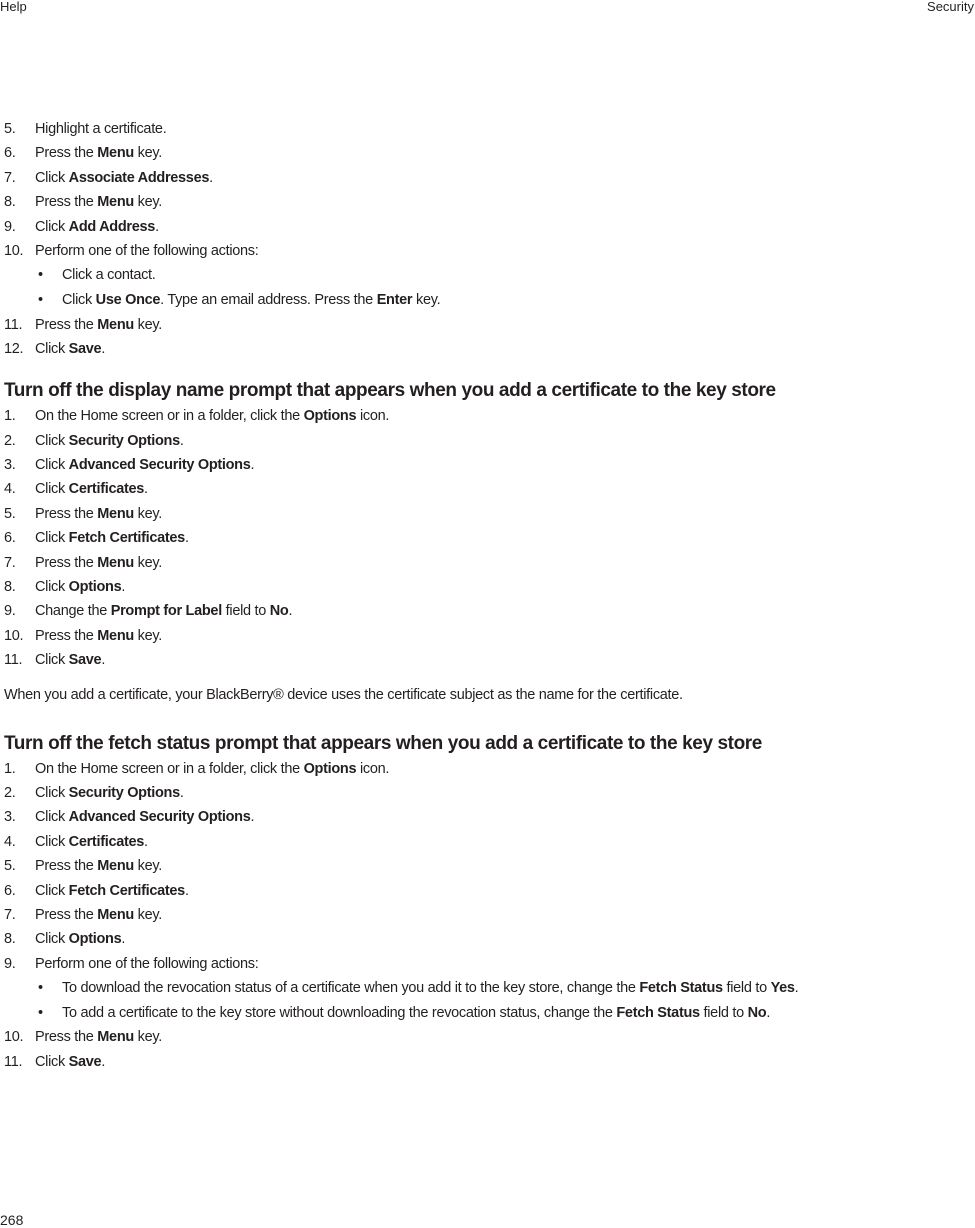 This screenshot has height=1228, width=975. What do you see at coordinates (950, 7) in the screenshot?
I see `running-header-right: Security` at bounding box center [950, 7].